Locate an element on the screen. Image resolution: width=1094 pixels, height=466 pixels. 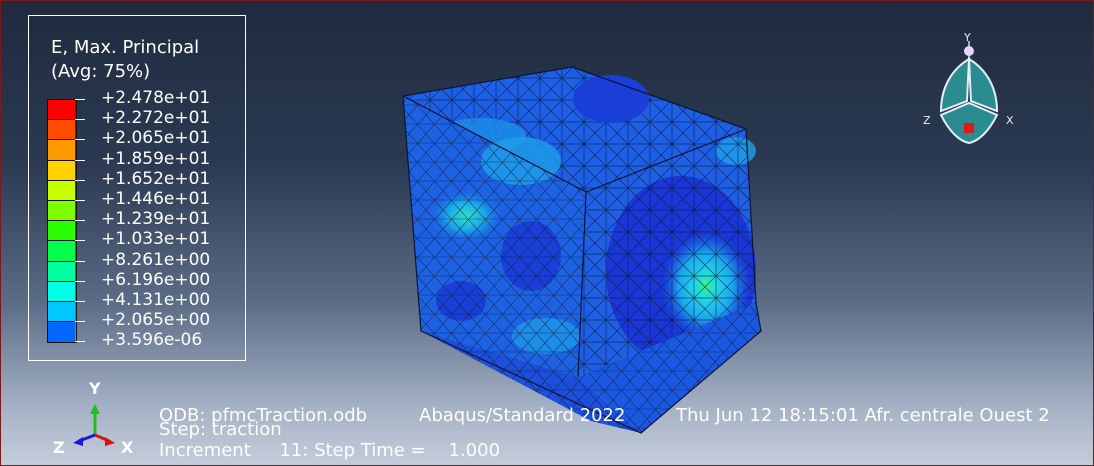
axis-triad is located at coordinates (94, 425).